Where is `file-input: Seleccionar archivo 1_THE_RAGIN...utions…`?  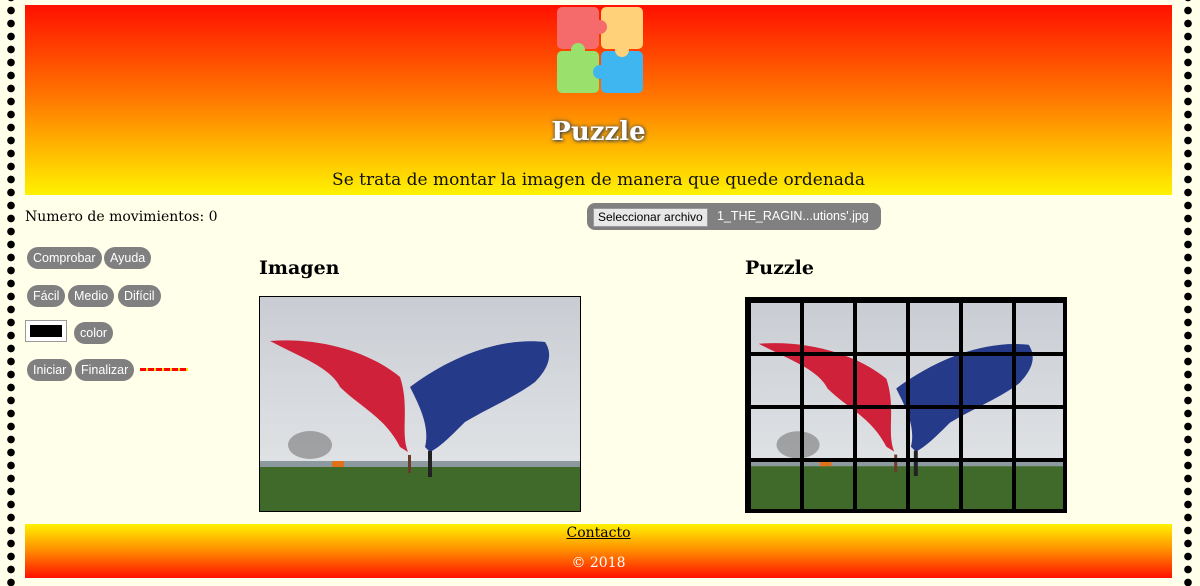 file-input: Seleccionar archivo 1_THE_RAGIN...utions… is located at coordinates (734, 216).